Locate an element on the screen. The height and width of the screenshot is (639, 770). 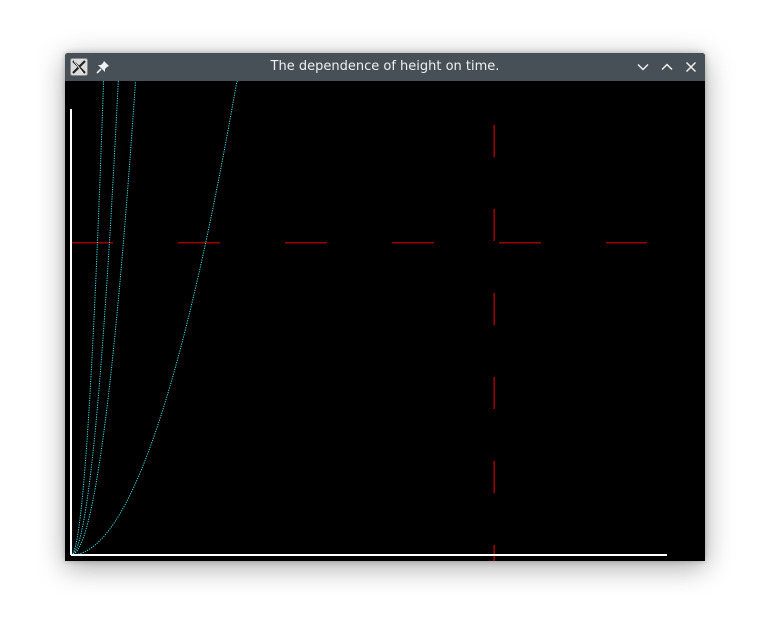
pin-icon is located at coordinates (103, 67).